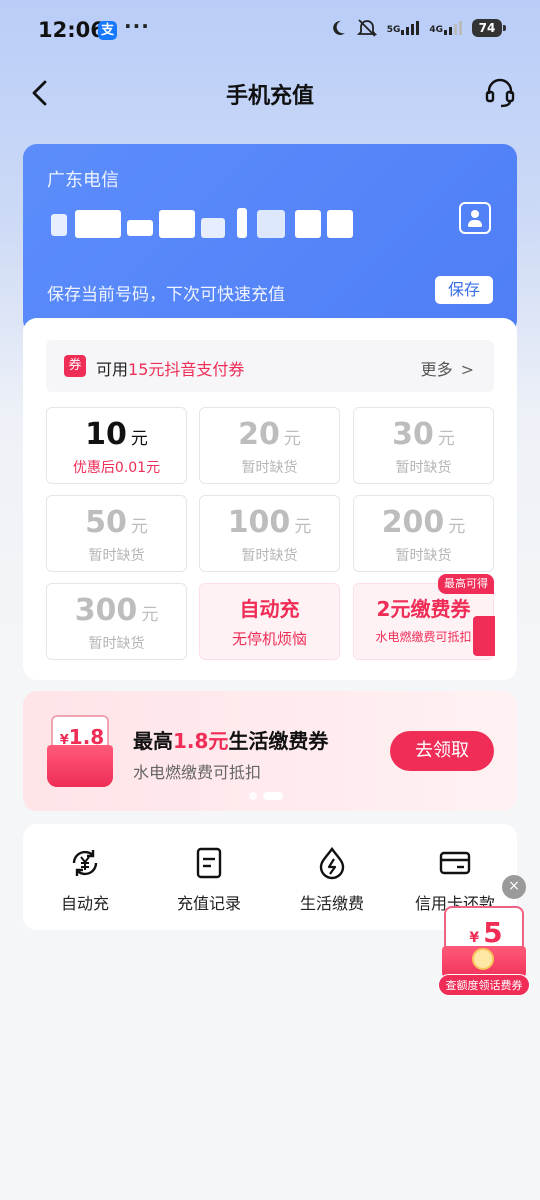 Image resolution: width=540 pixels, height=1200 pixels. I want to click on mute-icon, so click(366, 28).